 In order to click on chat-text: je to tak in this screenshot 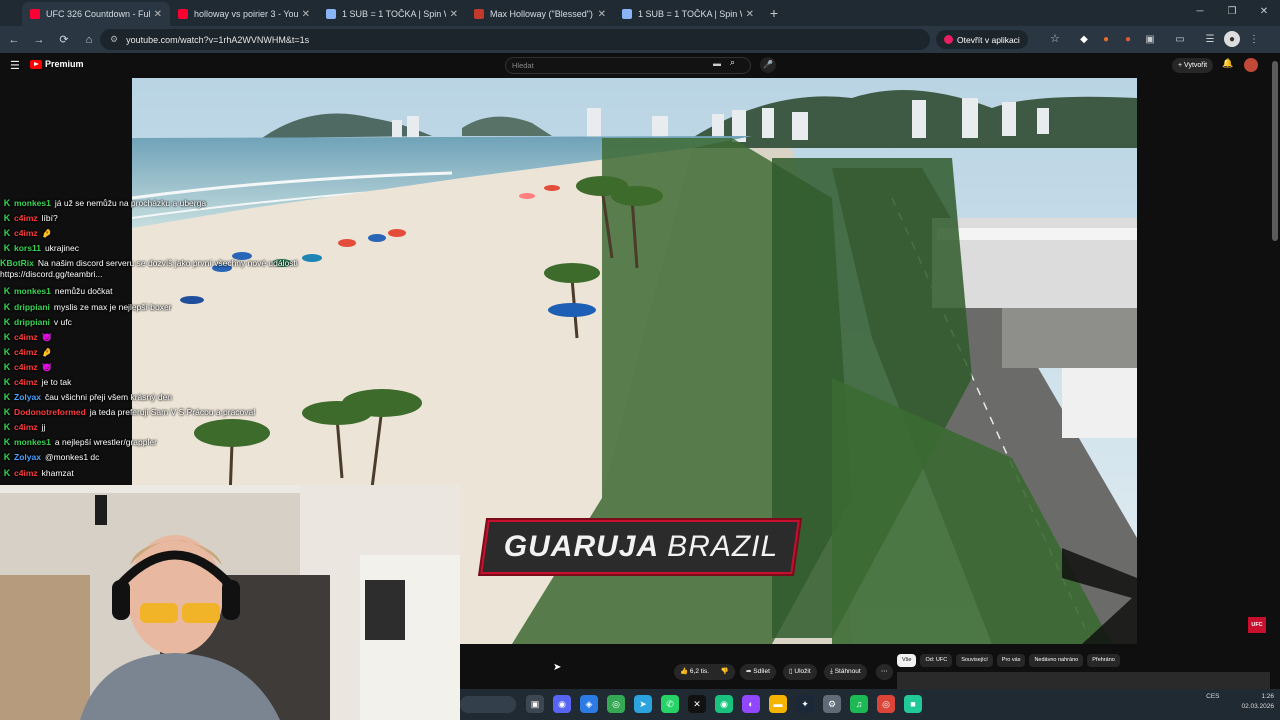, I will do `click(56, 381)`.